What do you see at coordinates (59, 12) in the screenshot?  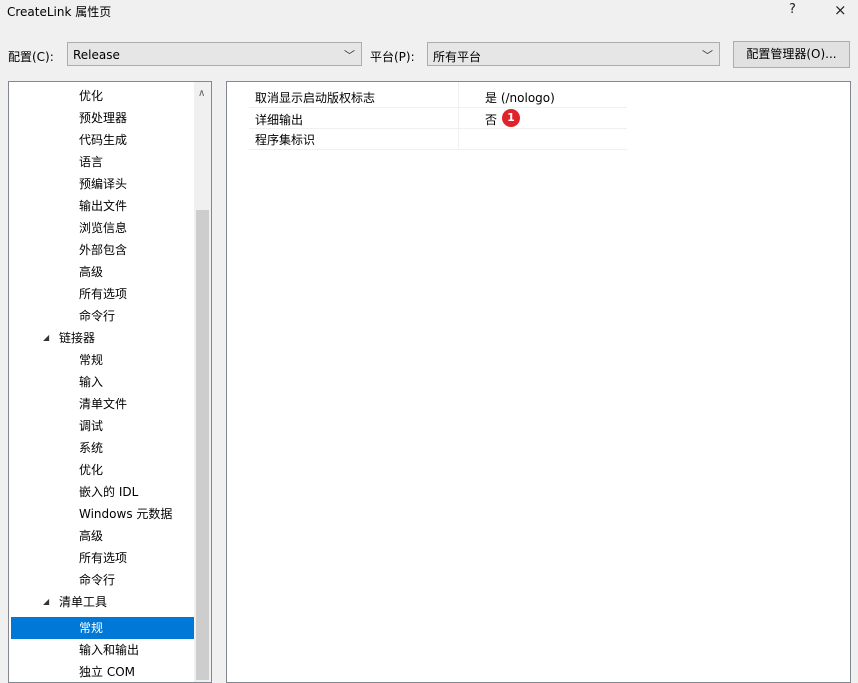 I see `window-title: CreateLink 属性页` at bounding box center [59, 12].